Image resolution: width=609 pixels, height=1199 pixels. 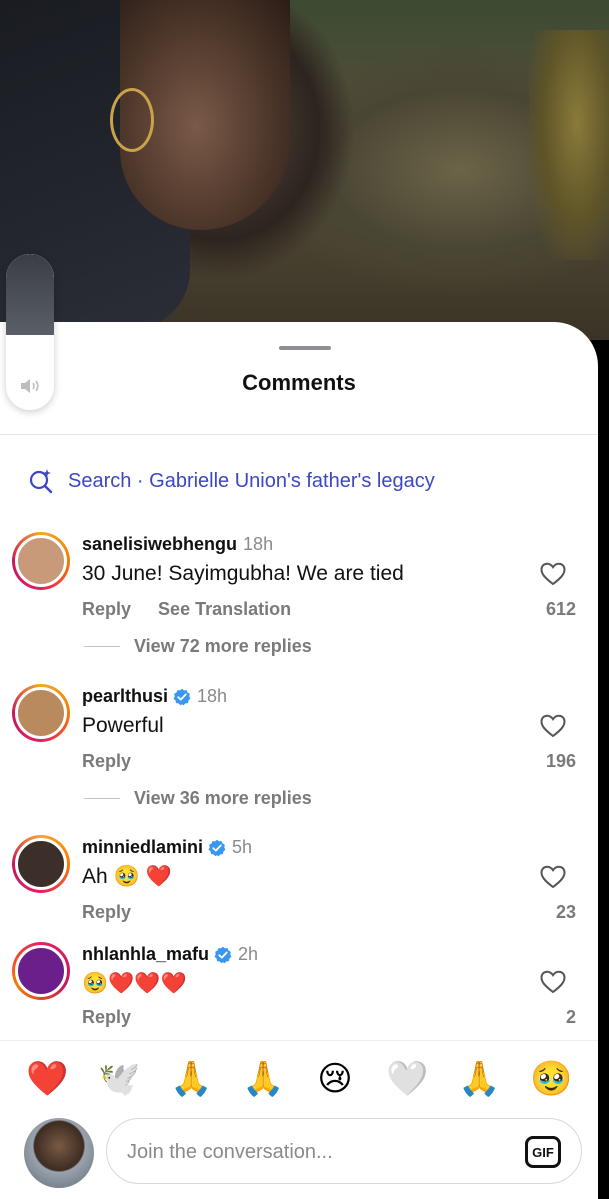 What do you see at coordinates (551, 1079) in the screenshot?
I see `emoji-pleading-face: 🥹` at bounding box center [551, 1079].